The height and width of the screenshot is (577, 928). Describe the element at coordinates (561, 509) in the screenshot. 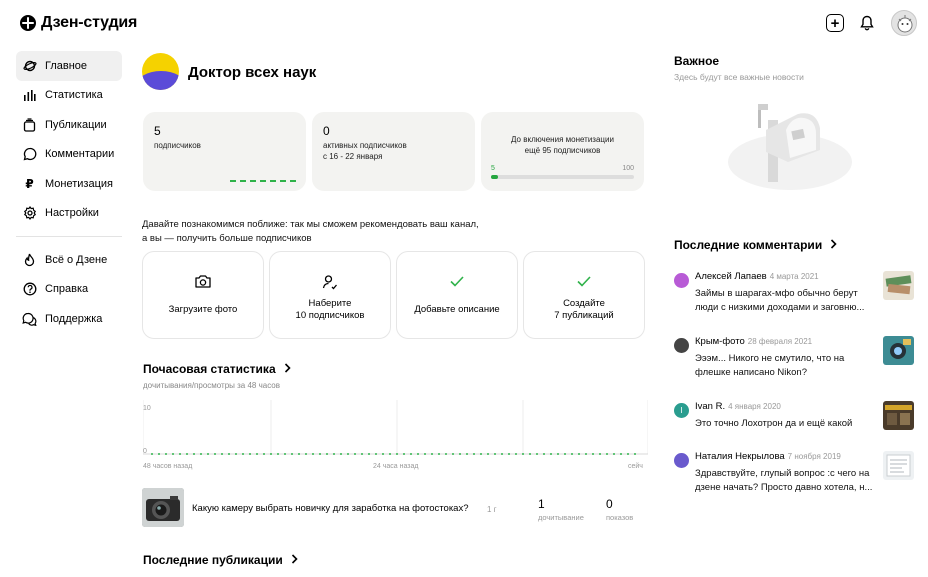

I see `publication-reads: 1 дочитывание` at that location.